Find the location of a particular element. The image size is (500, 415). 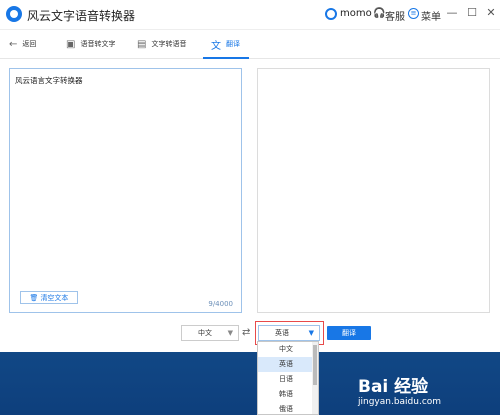

clear-text-button: 🗑 清空文本 is located at coordinates (49, 297).